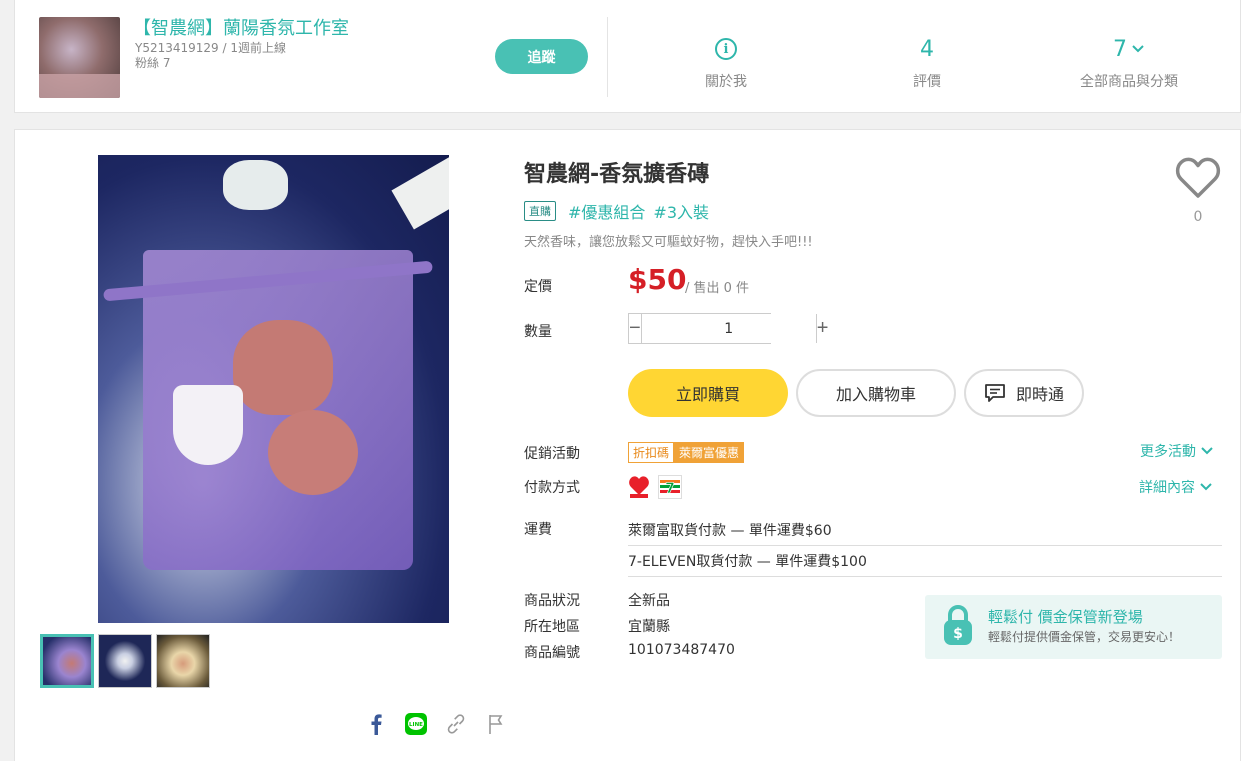 This screenshot has height=761, width=1241. I want to click on quantity-input, so click(728, 328).